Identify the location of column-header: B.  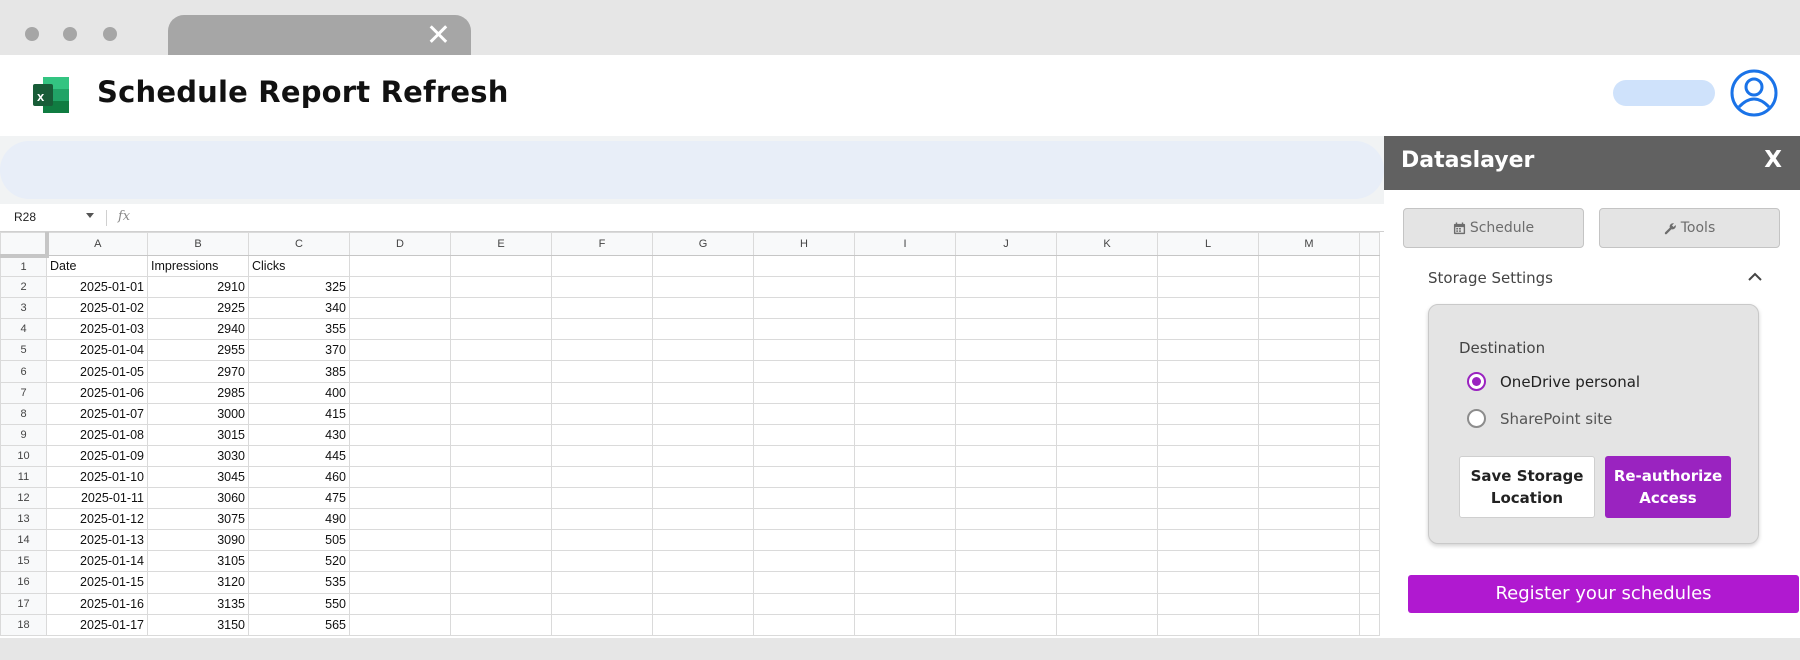
(198, 244).